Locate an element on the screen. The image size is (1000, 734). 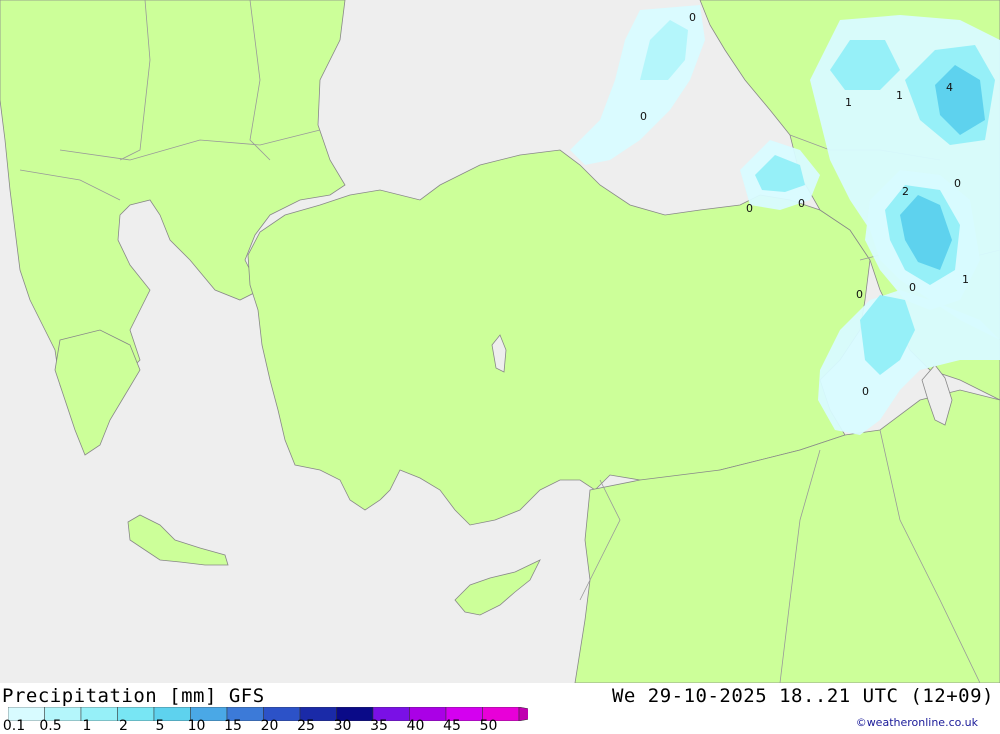
legend-label: 15 is located at coordinates (233, 726).